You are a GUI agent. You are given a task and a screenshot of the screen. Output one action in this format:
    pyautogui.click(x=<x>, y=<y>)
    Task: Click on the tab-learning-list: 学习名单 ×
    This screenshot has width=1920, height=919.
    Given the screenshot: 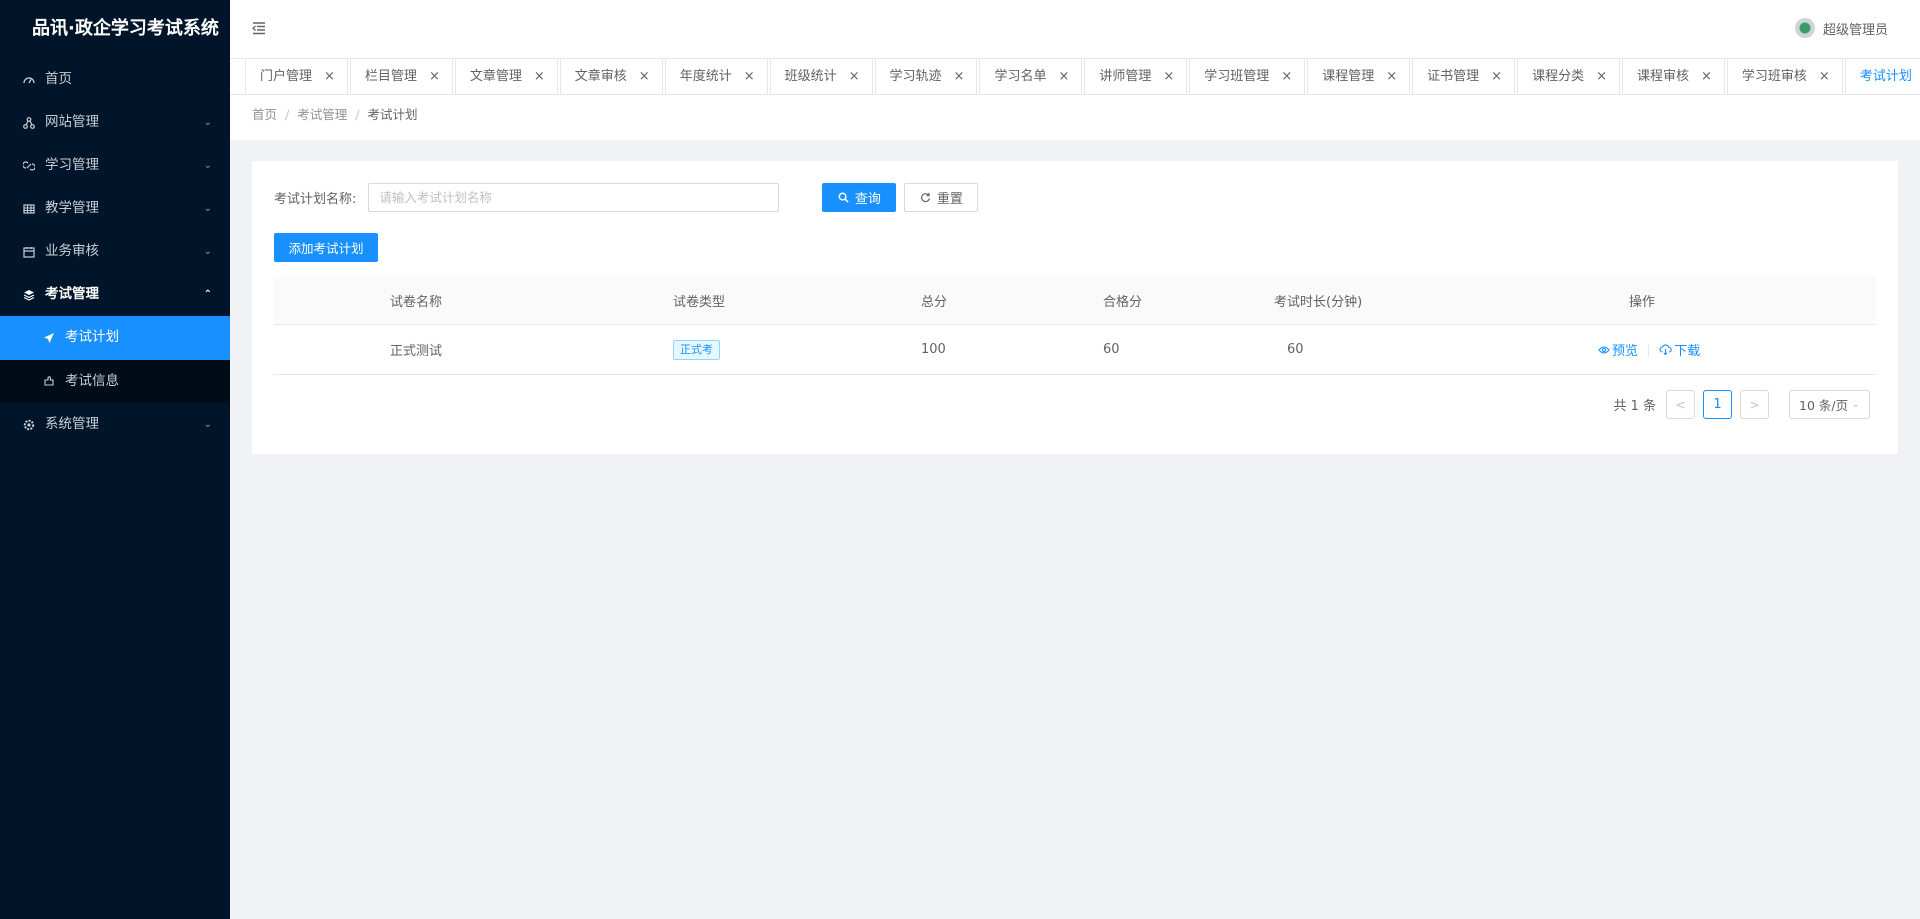 What is the action you would take?
    pyautogui.click(x=1031, y=76)
    